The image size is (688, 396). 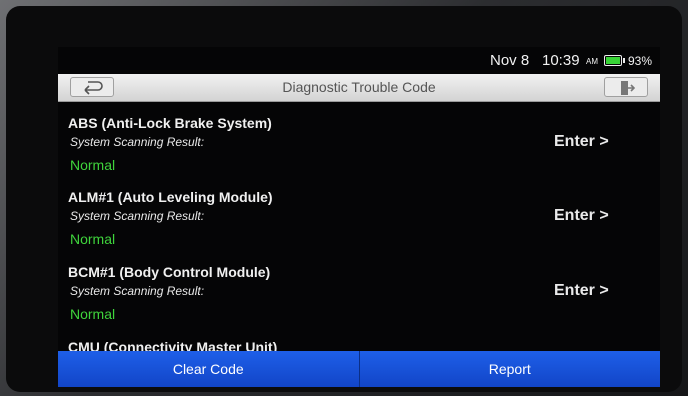 I want to click on status-date: Nov 8, so click(x=510, y=60).